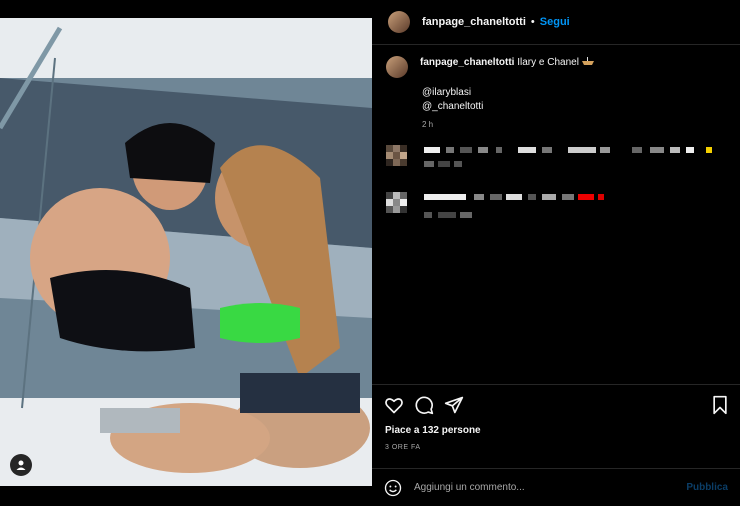 The height and width of the screenshot is (506, 740). Describe the element at coordinates (474, 22) in the screenshot. I see `username-link: fanpage_chaneltotti` at that location.